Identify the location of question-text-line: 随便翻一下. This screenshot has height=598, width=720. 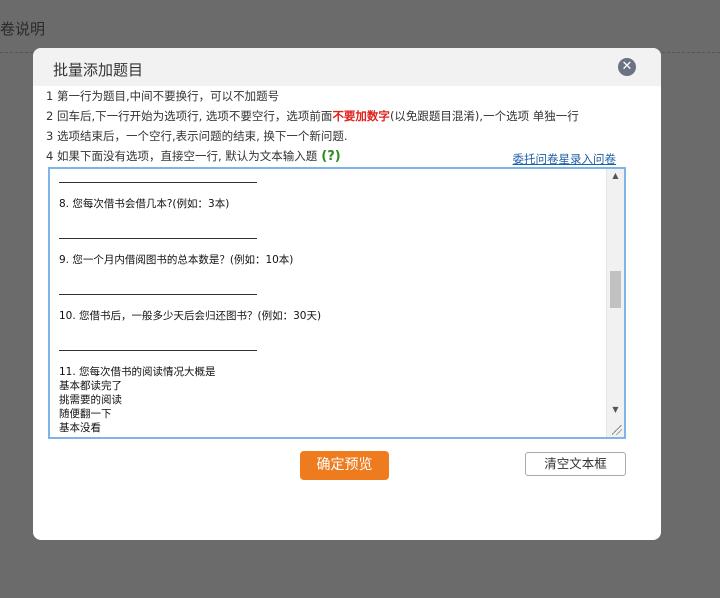
(85, 414).